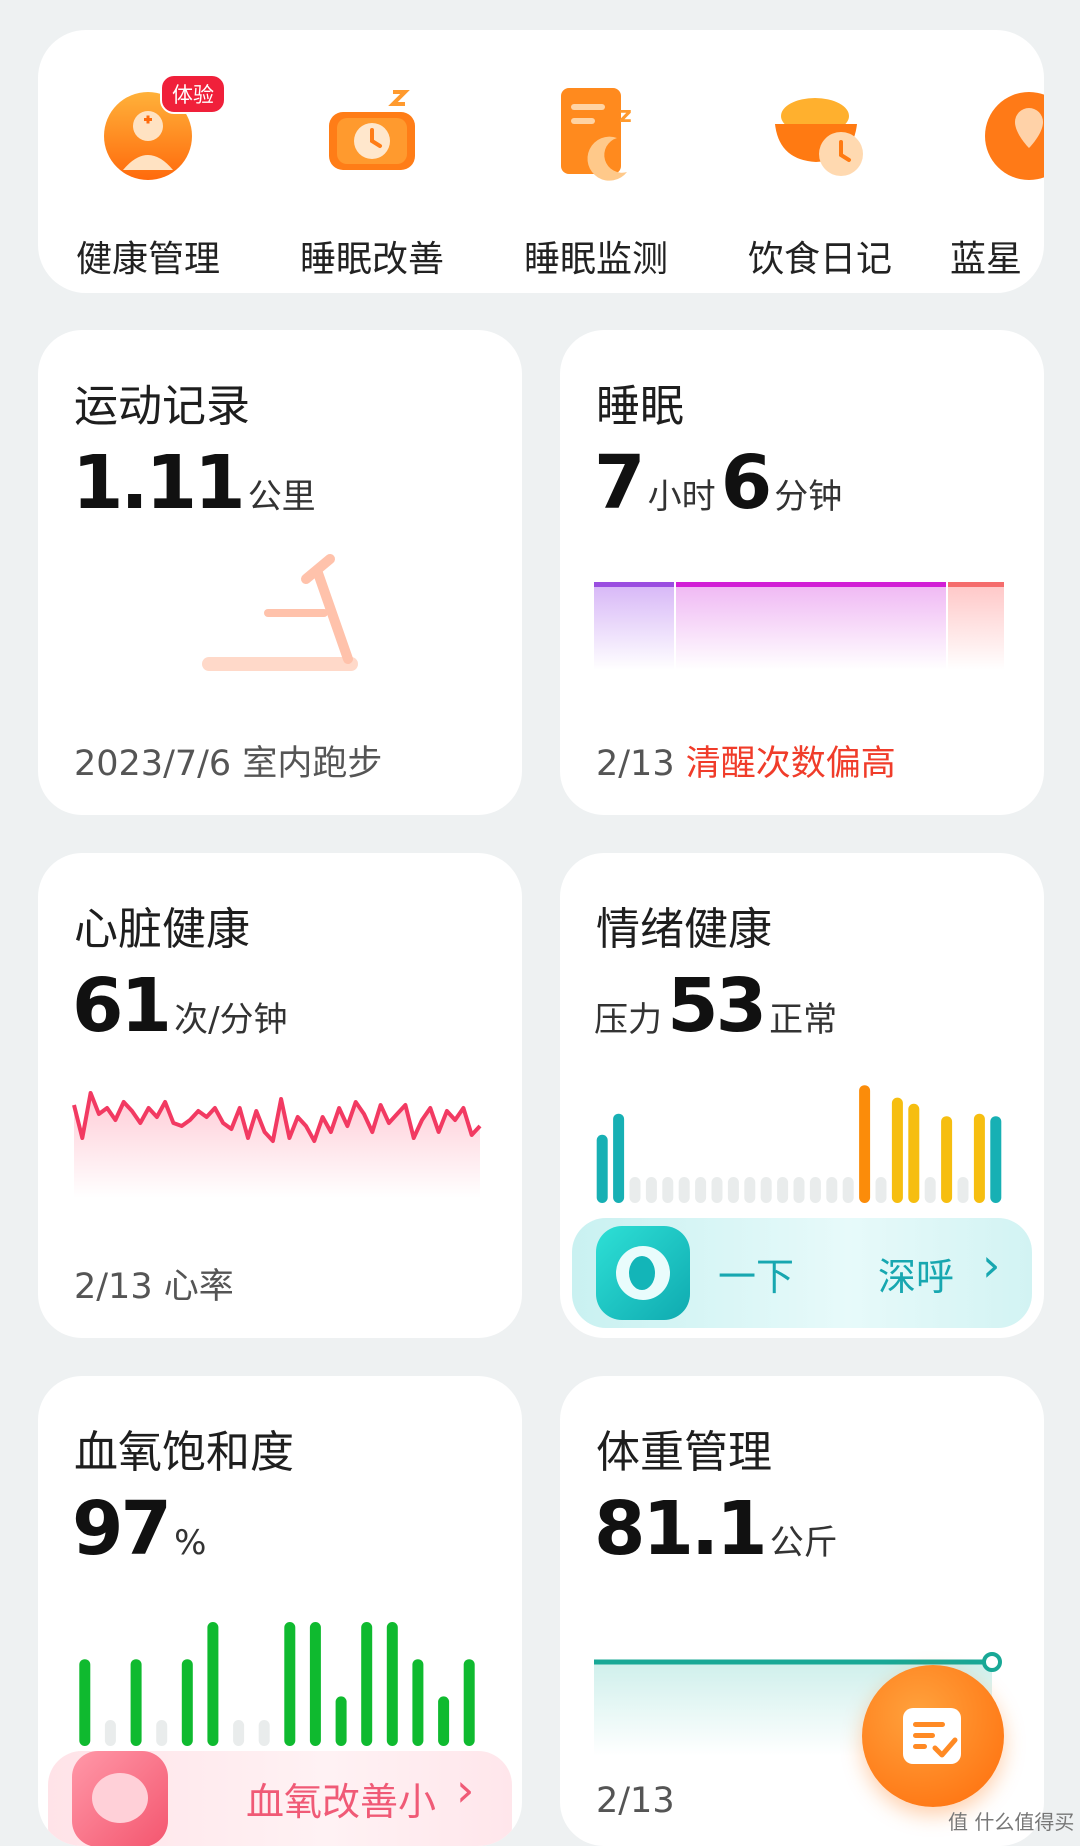  I want to click on sleep-hours: 7, so click(619, 483).